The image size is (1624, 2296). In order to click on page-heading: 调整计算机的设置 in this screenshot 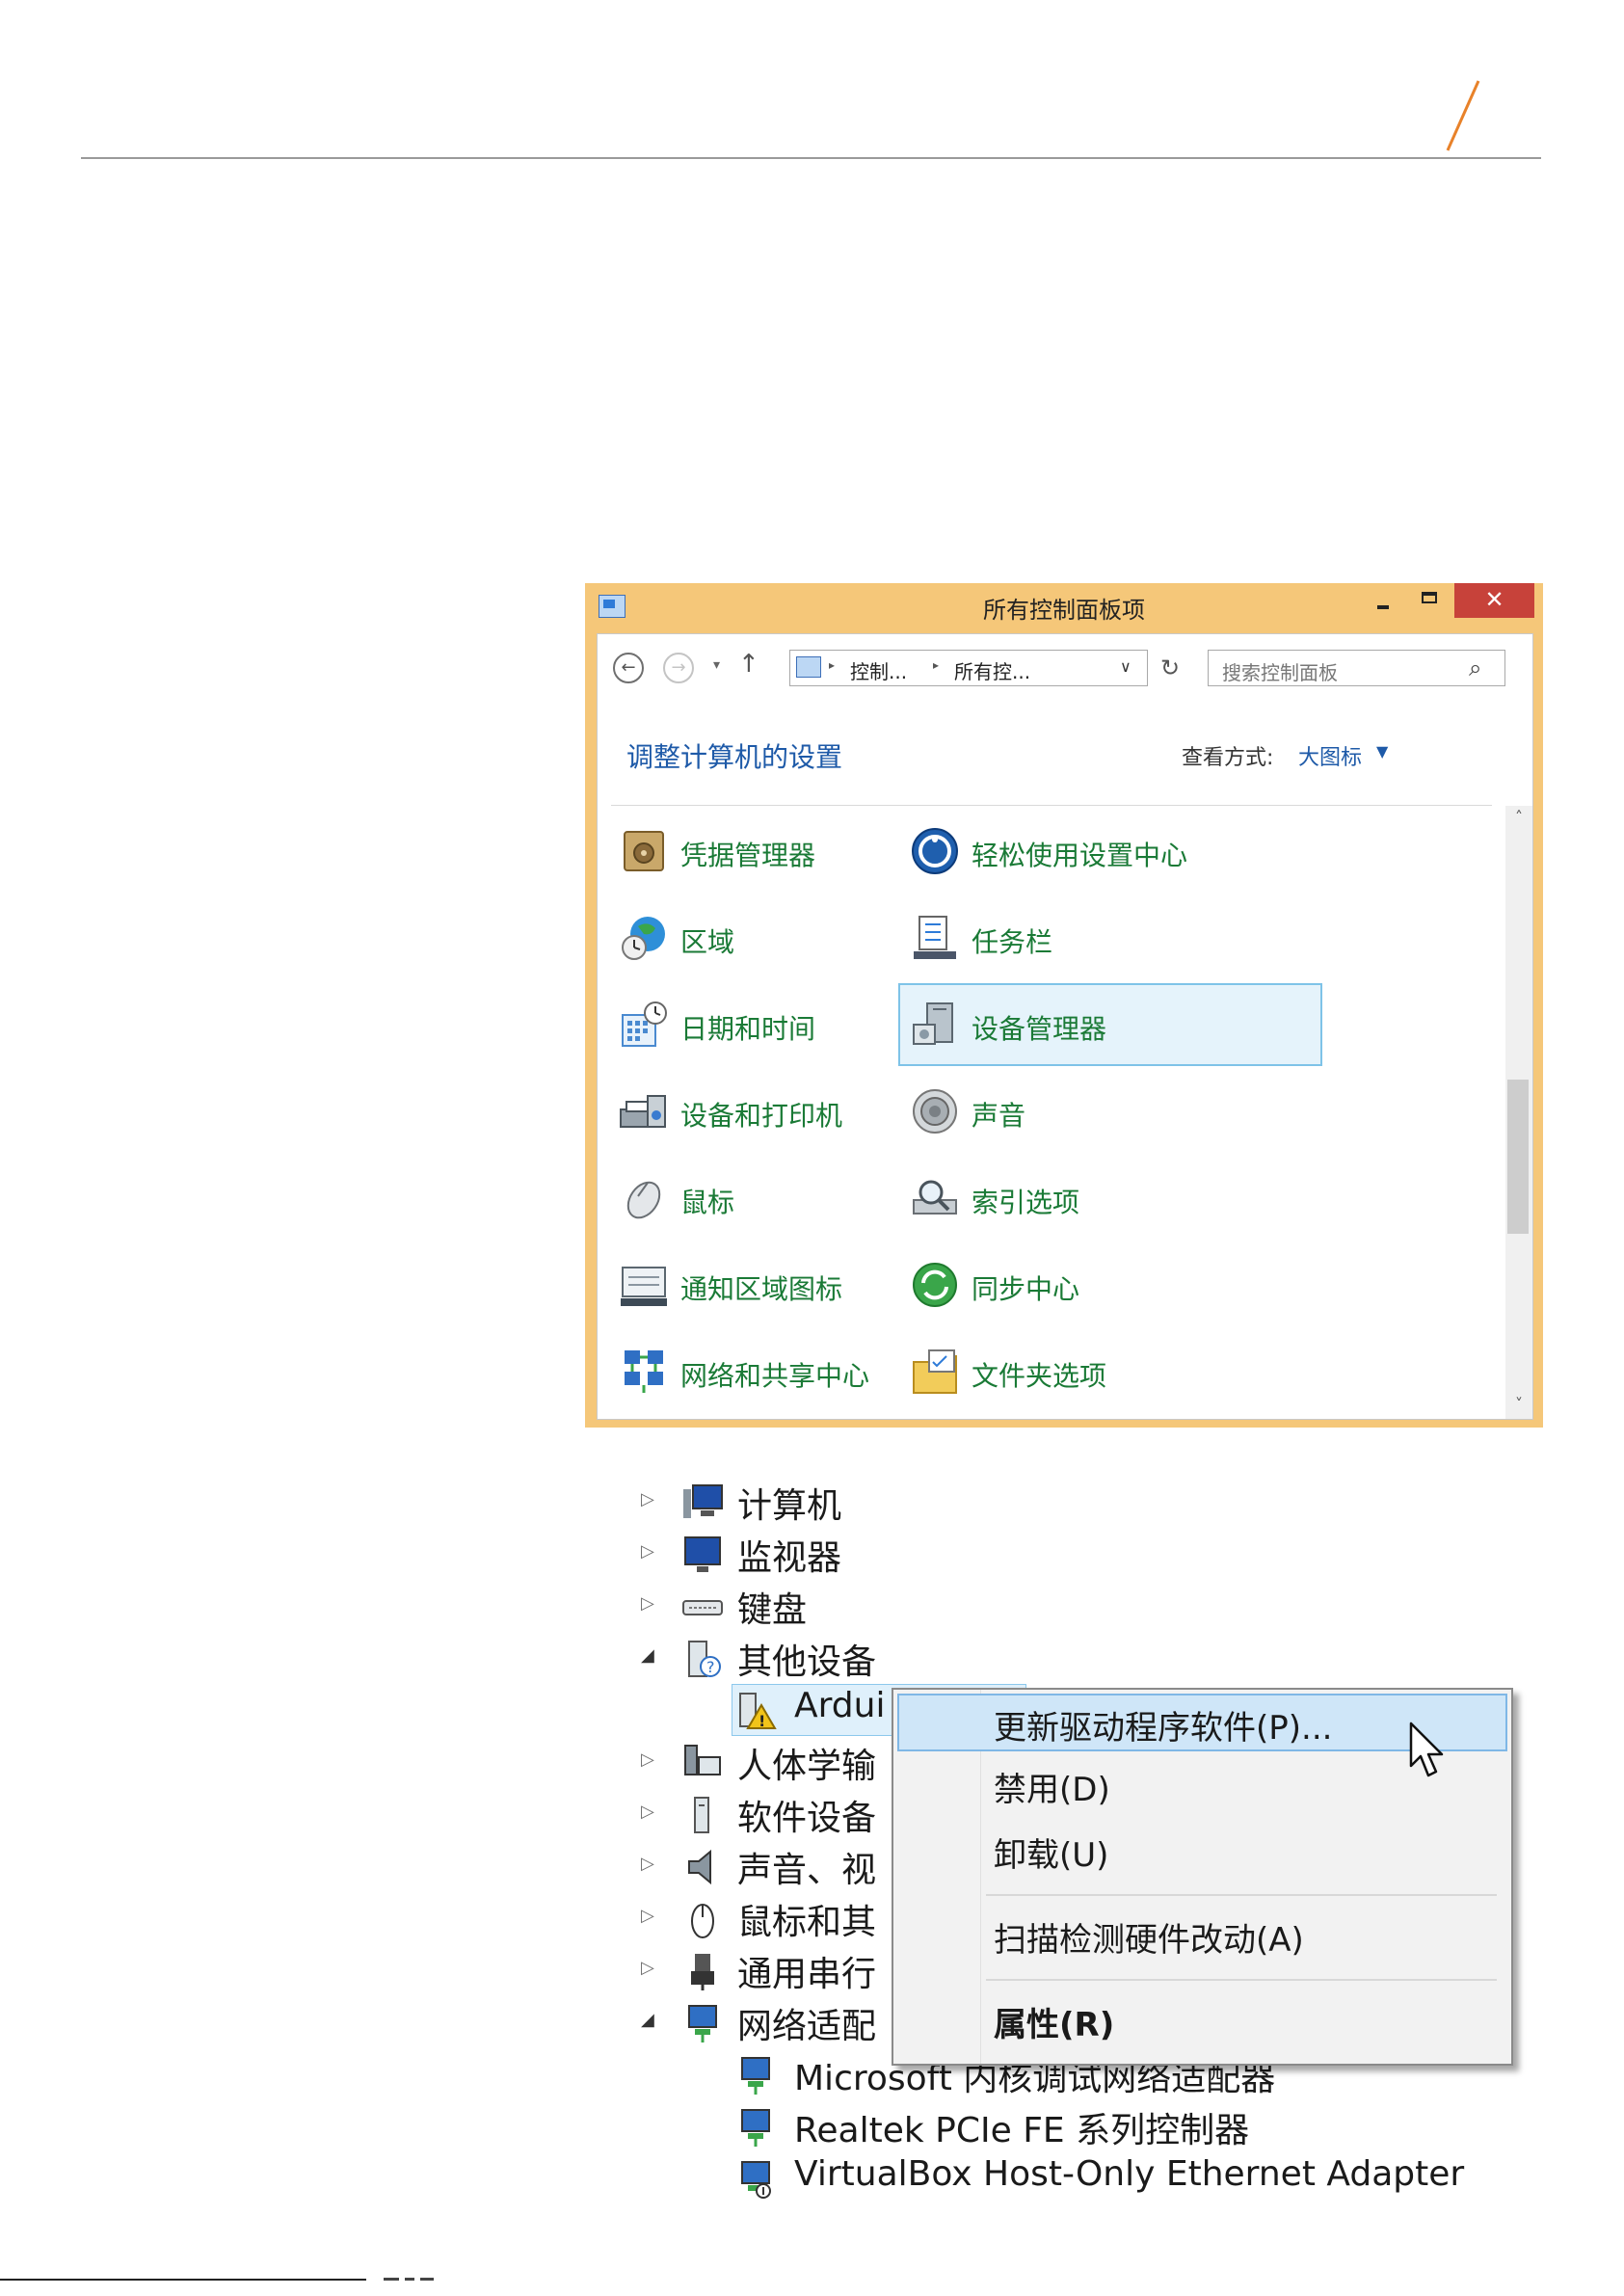, I will do `click(734, 757)`.